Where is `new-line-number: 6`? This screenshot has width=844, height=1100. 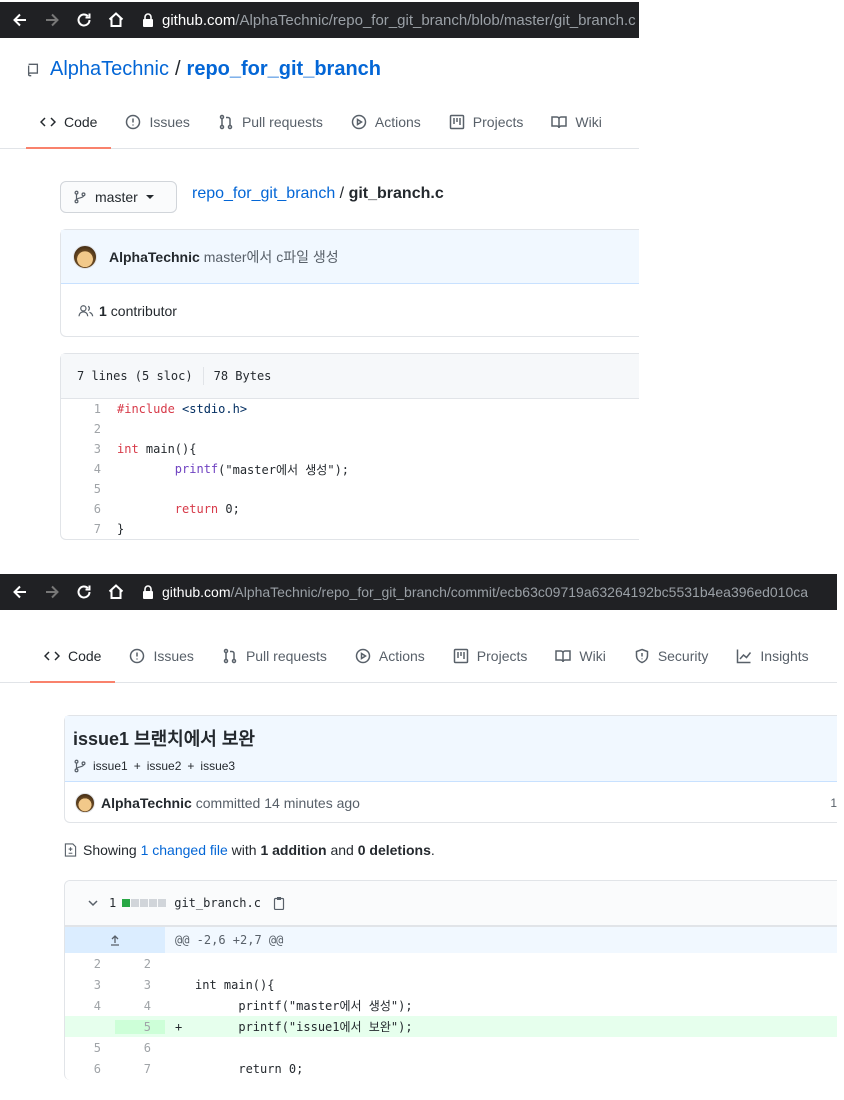 new-line-number: 6 is located at coordinates (140, 1048).